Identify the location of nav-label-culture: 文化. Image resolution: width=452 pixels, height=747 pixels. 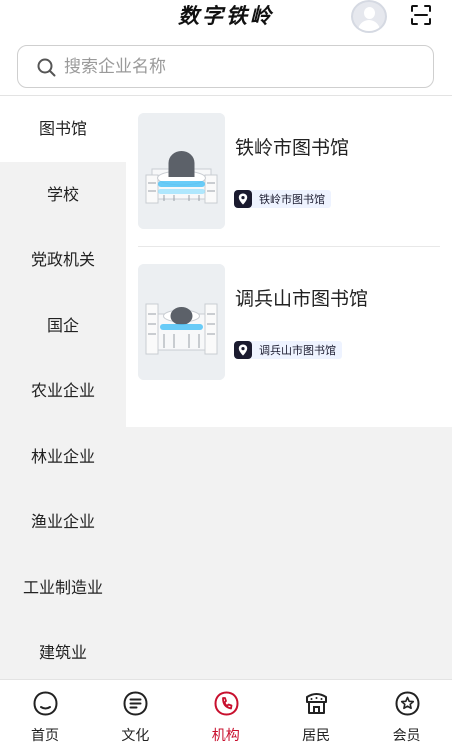
(135, 736).